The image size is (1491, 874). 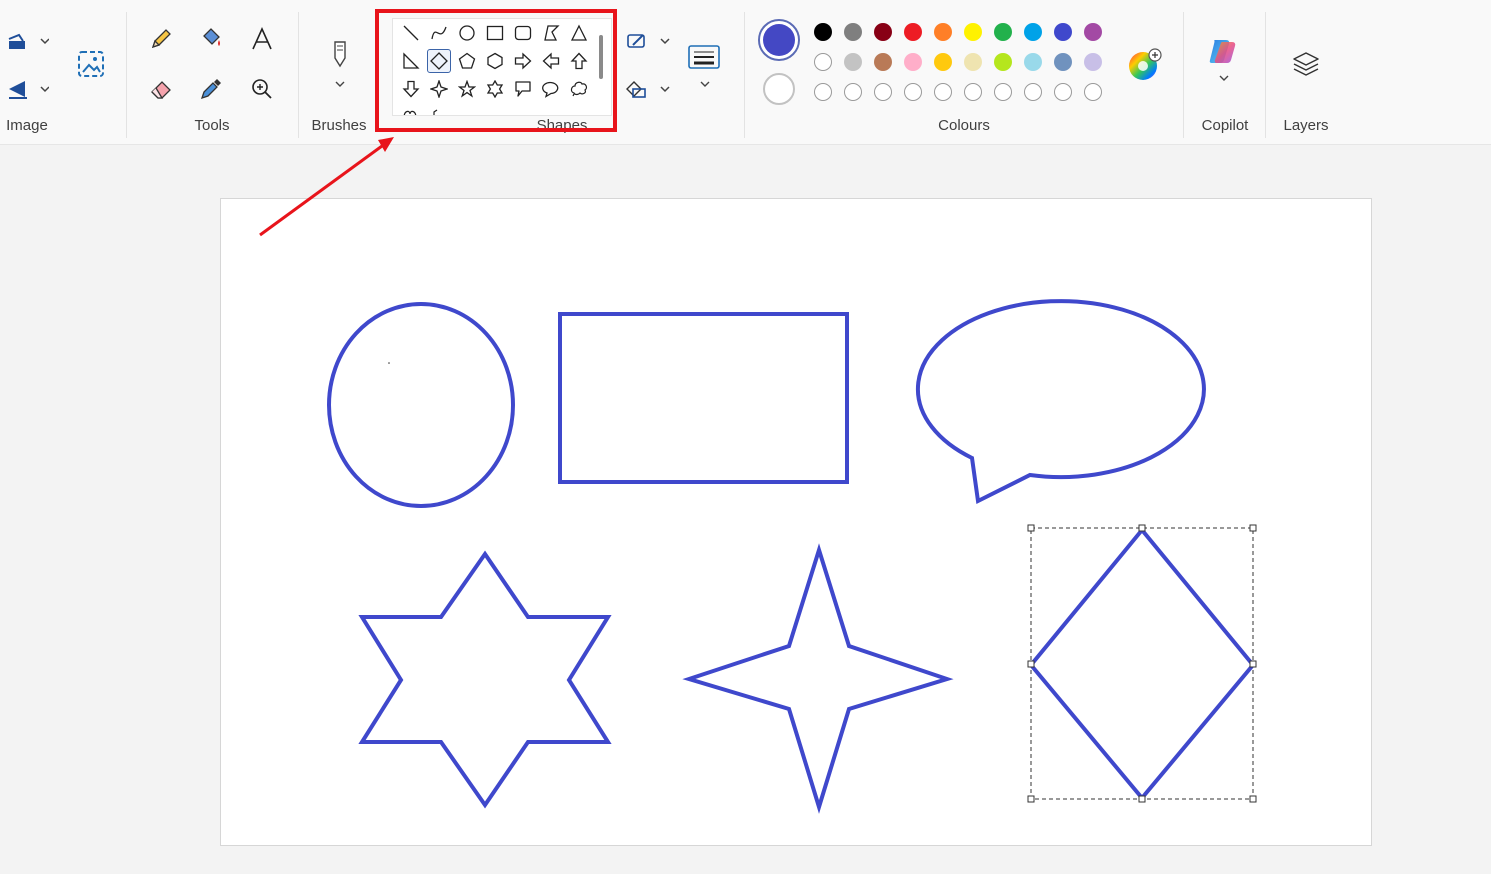 I want to click on shape-fill-button, so click(x=647, y=89).